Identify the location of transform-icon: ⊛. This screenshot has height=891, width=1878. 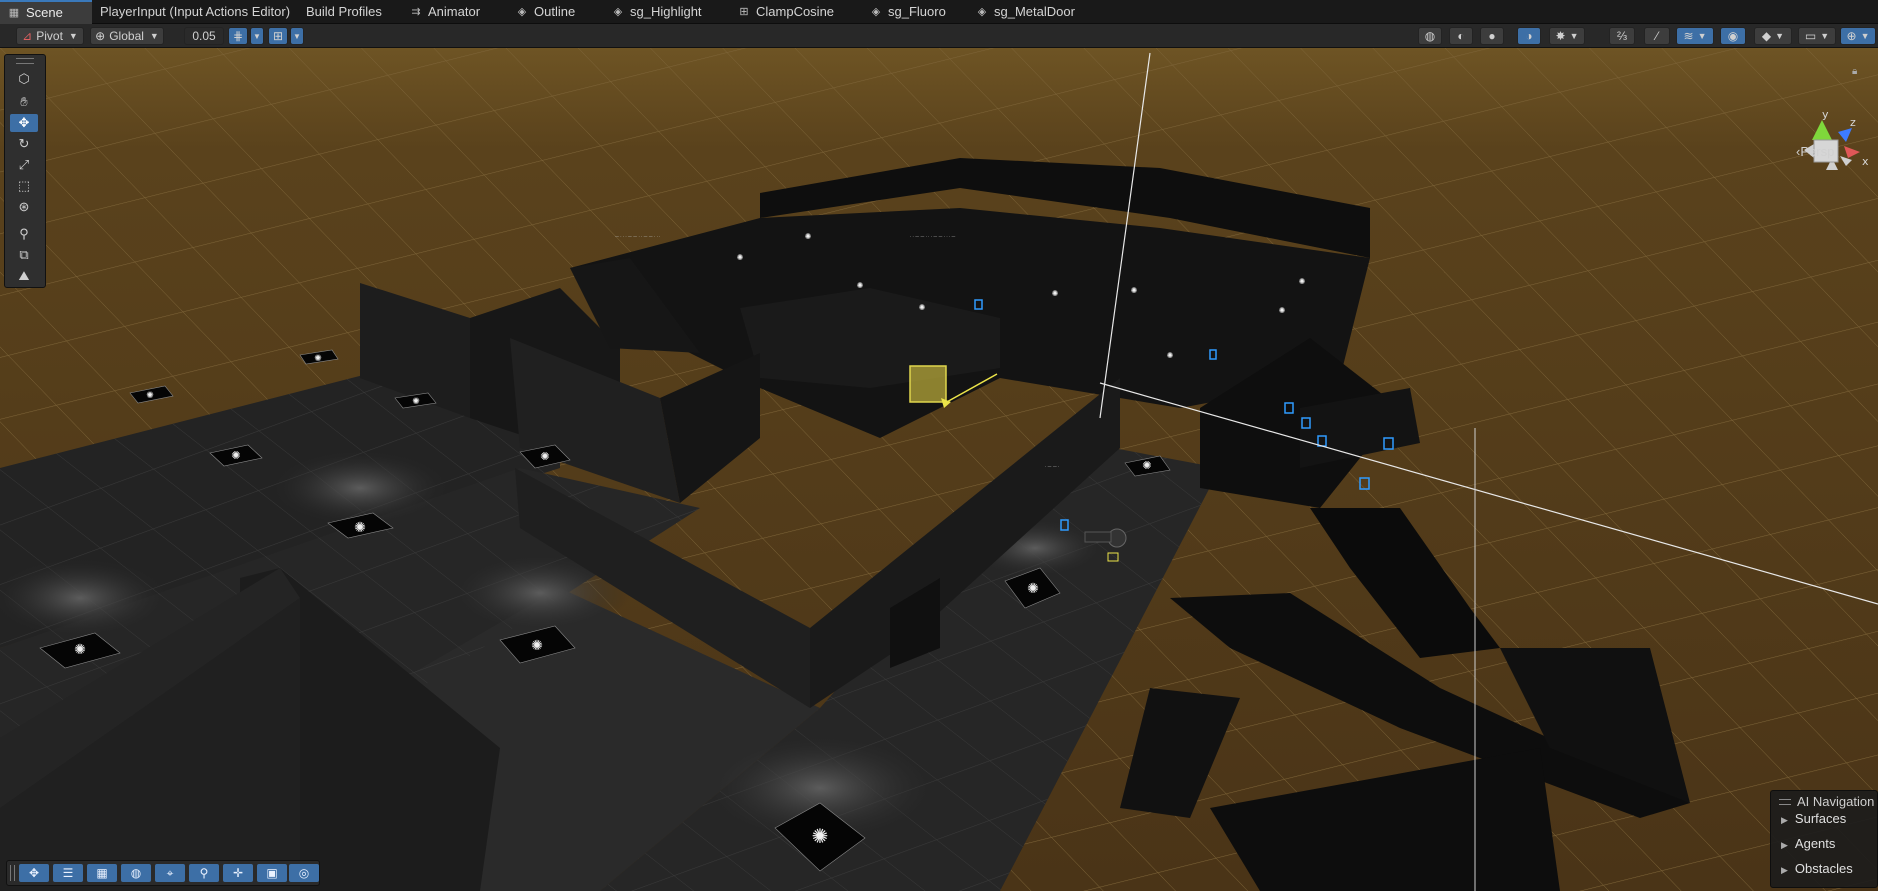
(24, 206).